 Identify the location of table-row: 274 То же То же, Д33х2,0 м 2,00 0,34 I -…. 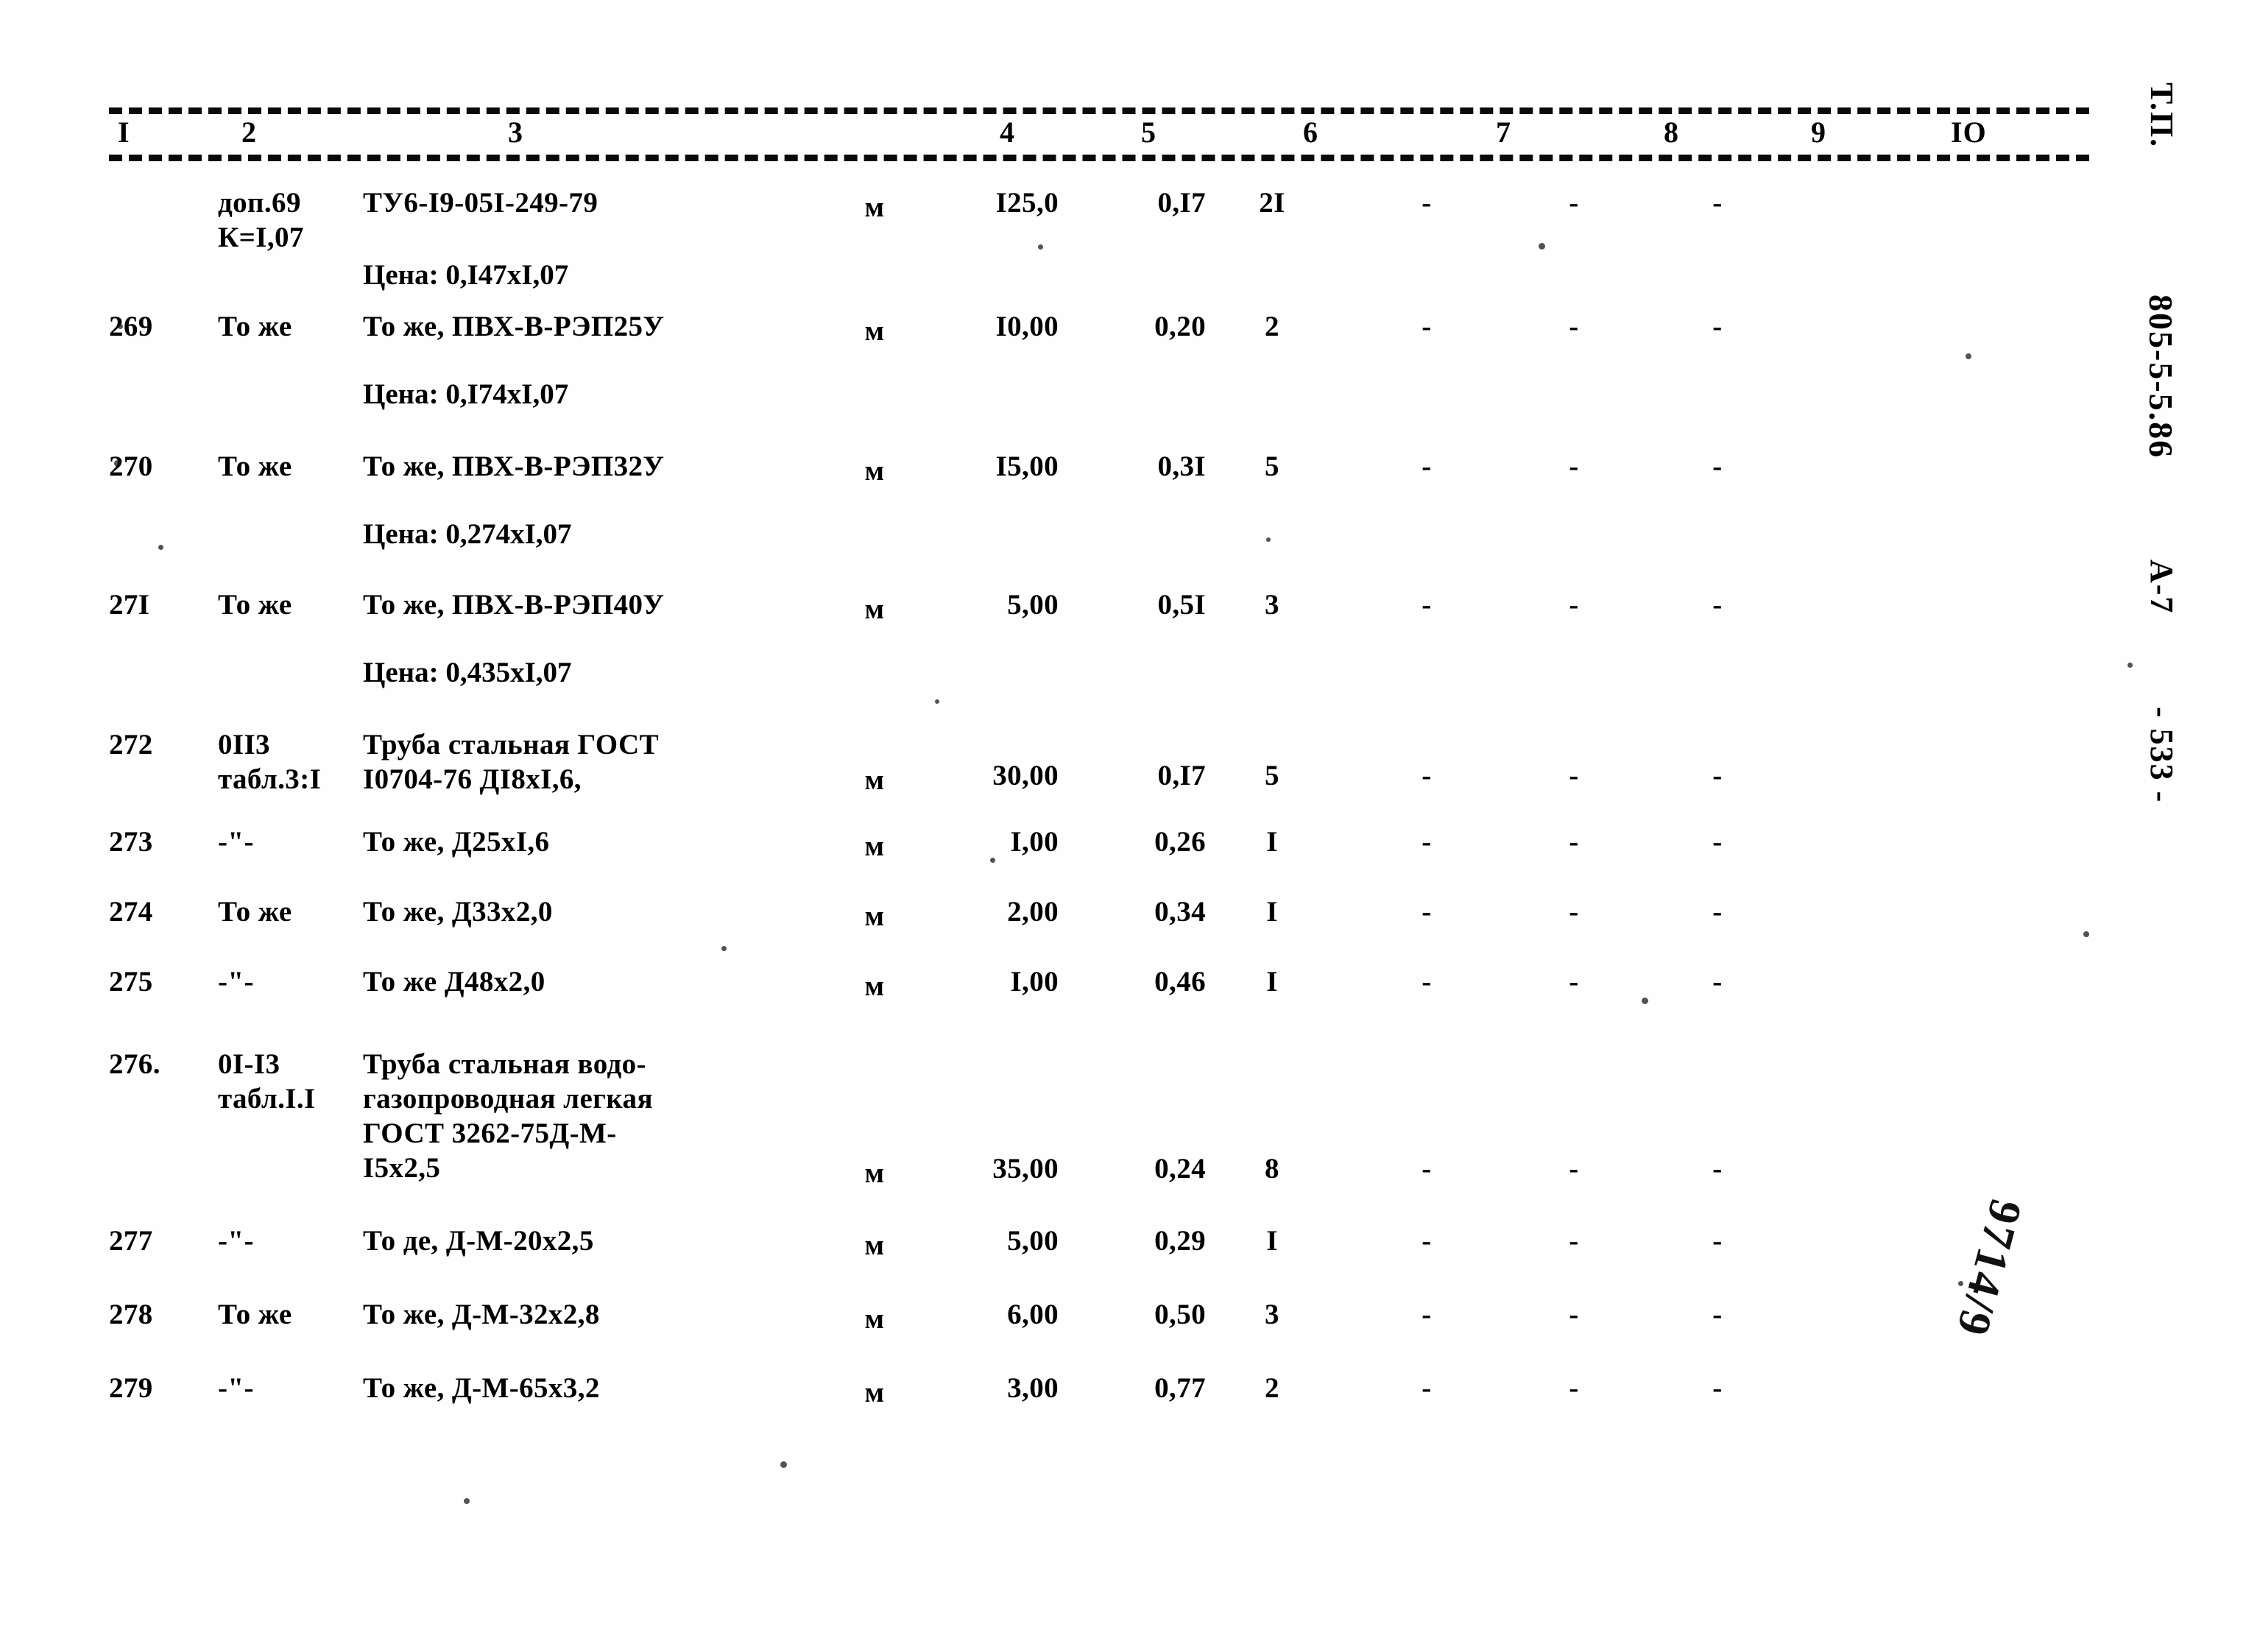
(1099, 929).